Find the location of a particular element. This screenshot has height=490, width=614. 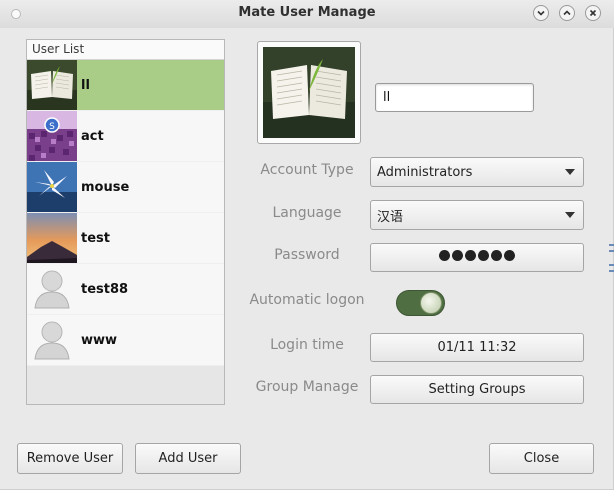

user-list-item: test88 is located at coordinates (125, 289).